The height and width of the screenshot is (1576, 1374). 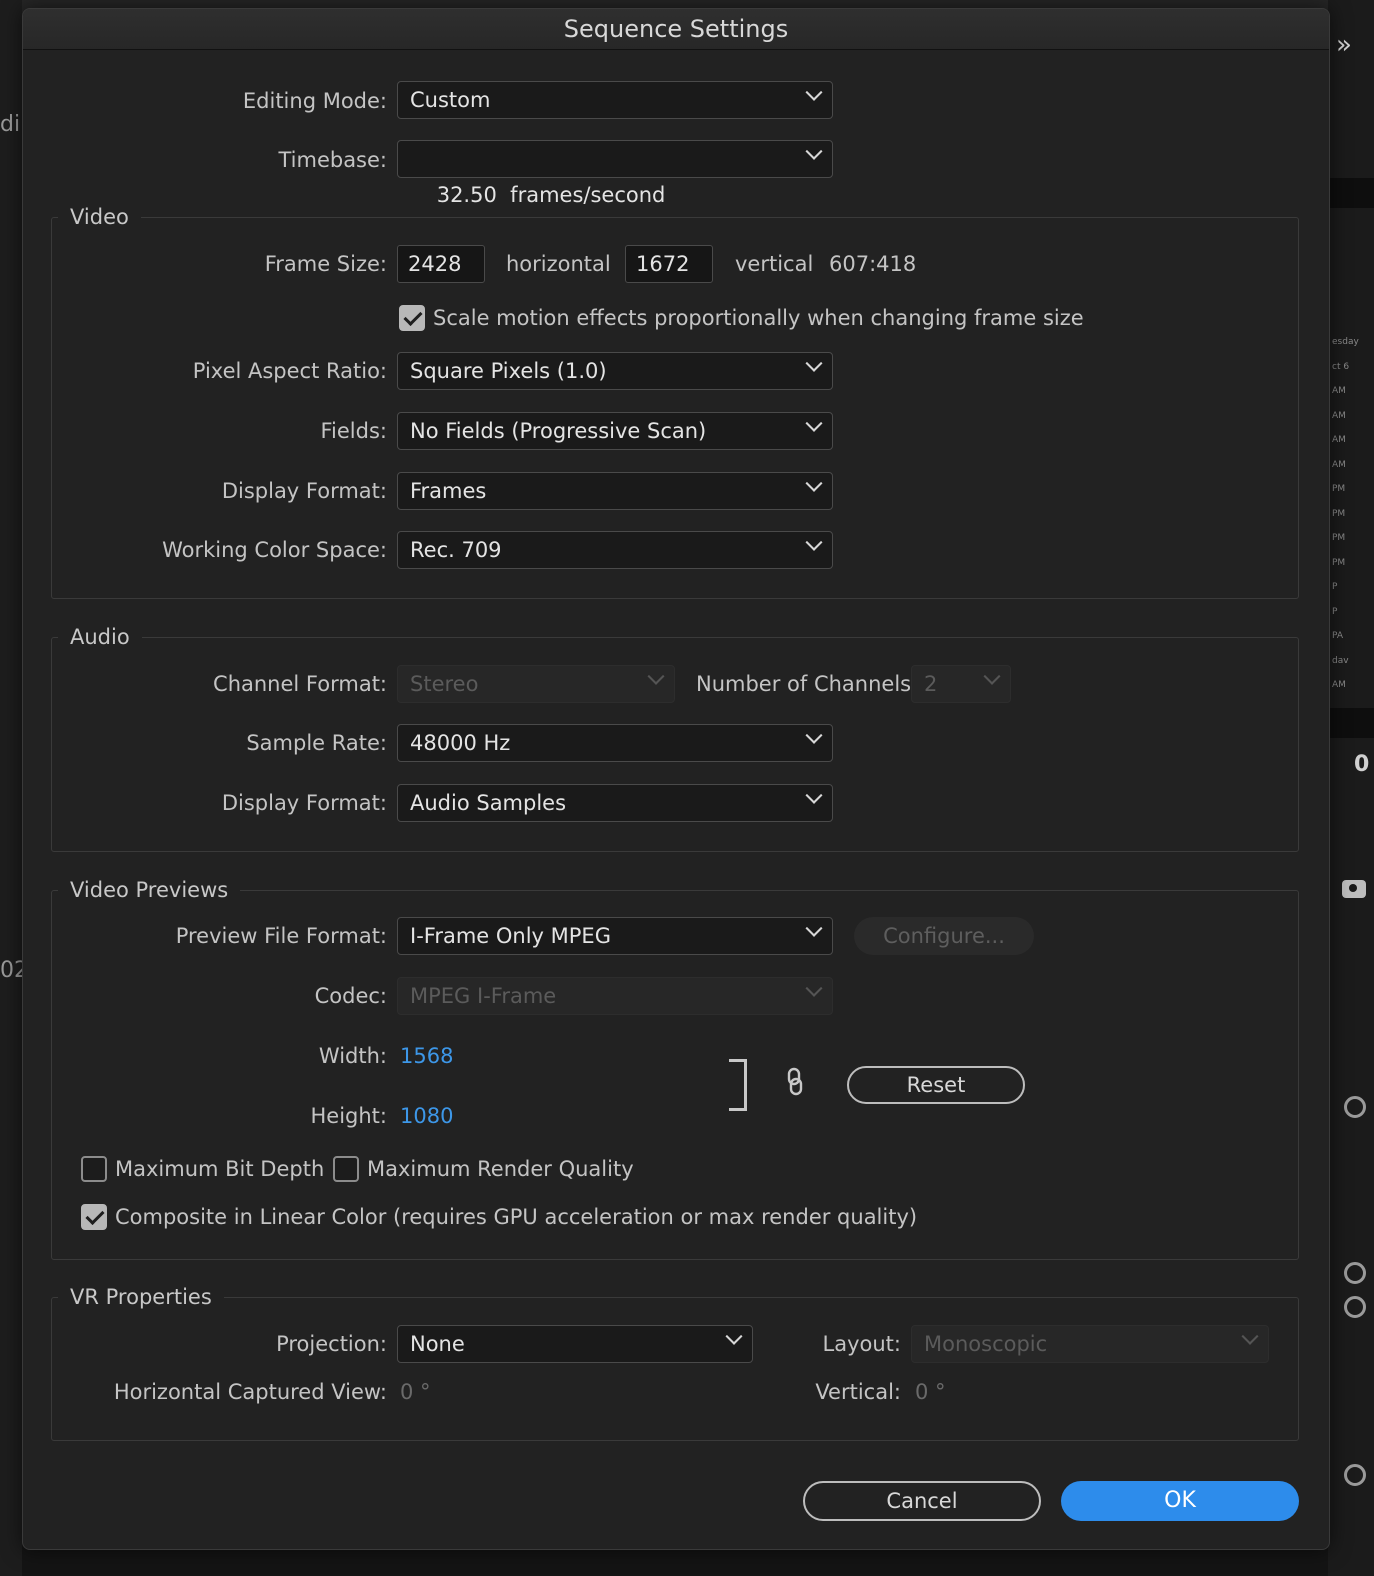 I want to click on preview-file-format-select: I-Frame Only MPEG, so click(x=615, y=936).